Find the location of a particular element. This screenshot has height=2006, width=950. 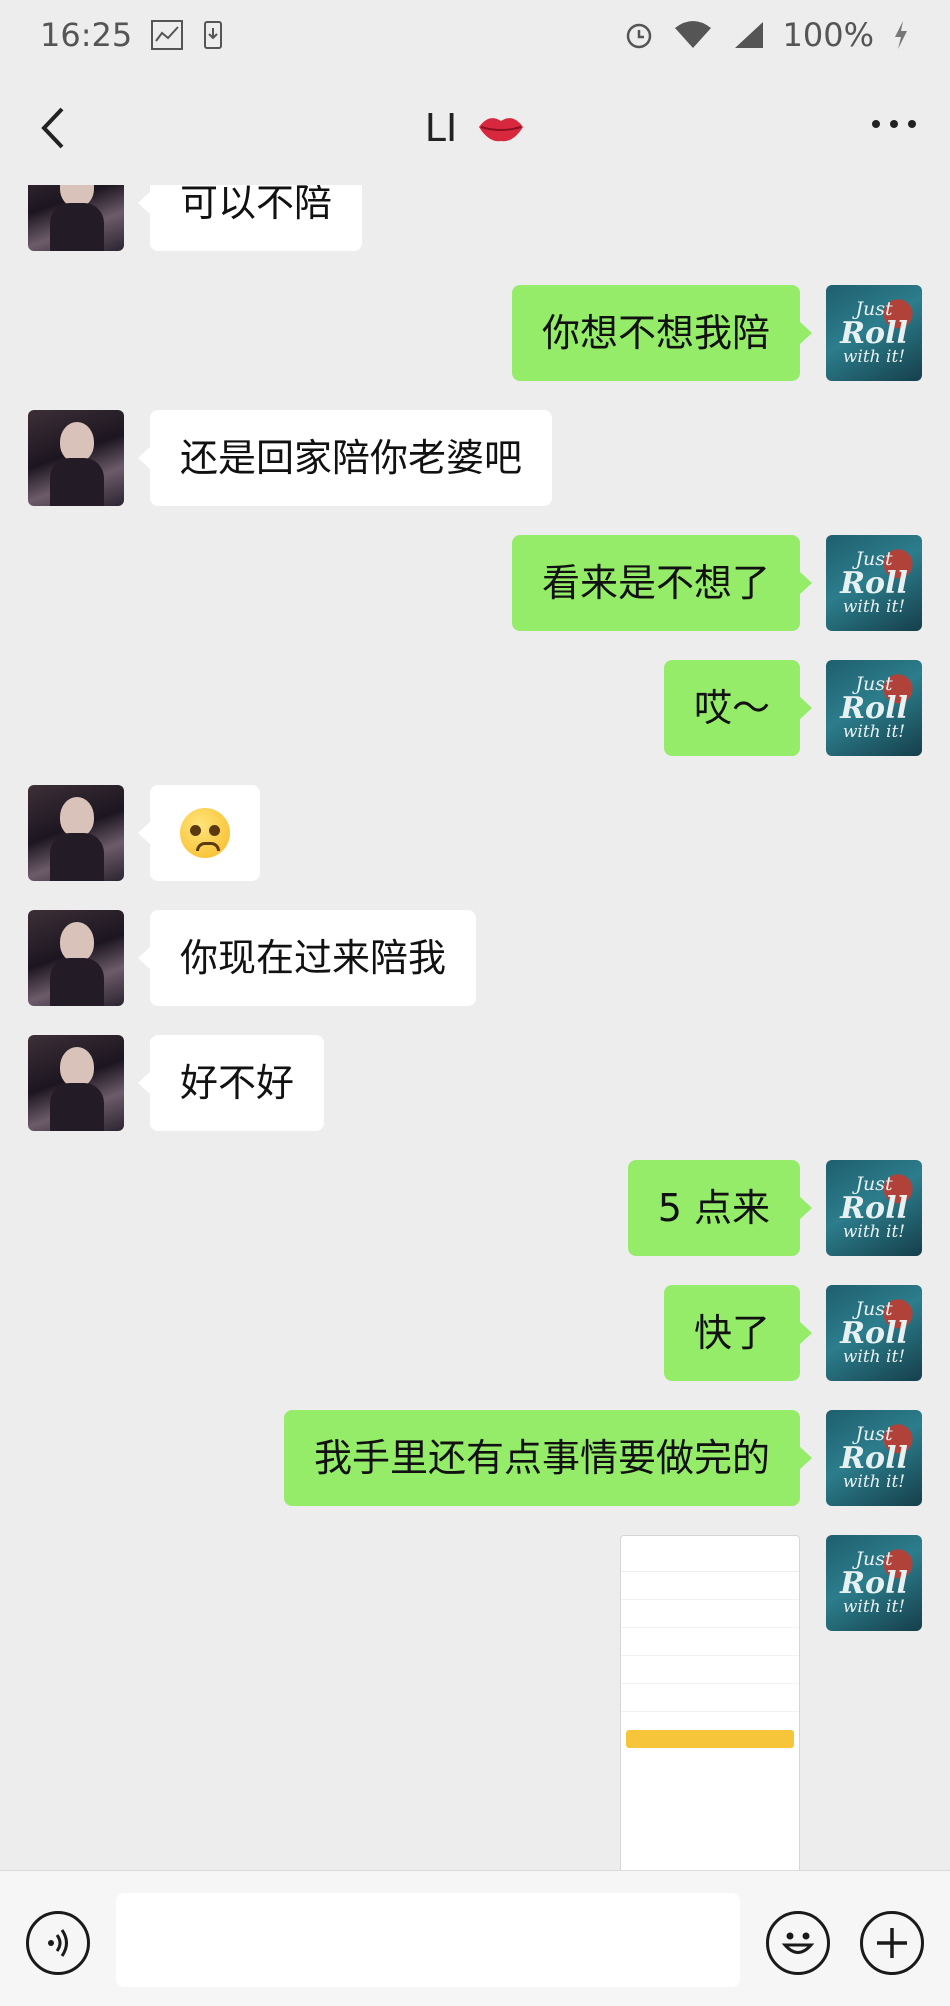

message-bubble: 我手里还有点事情要做完的 is located at coordinates (548, 1458).